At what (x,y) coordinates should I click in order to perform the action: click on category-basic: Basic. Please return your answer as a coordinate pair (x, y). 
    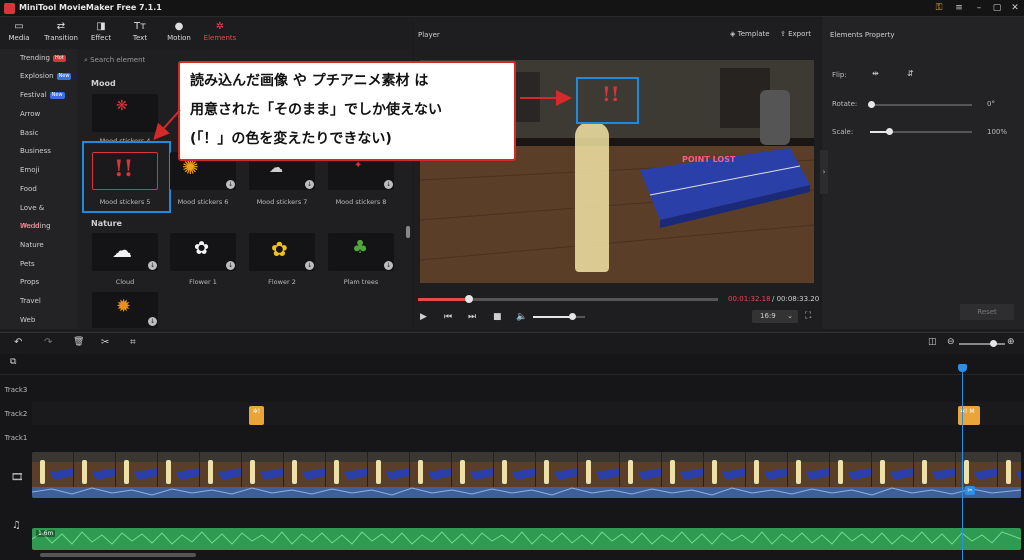
    Looking at the image, I should click on (38, 133).